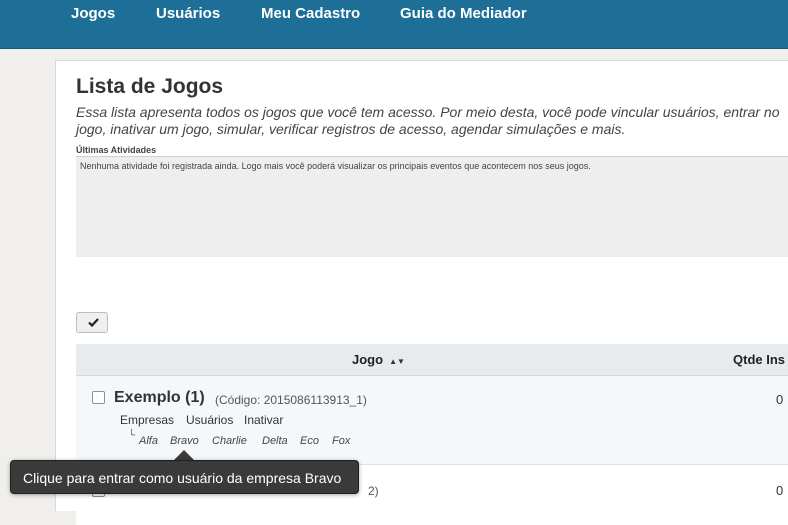 The image size is (788, 525). Describe the element at coordinates (759, 359) in the screenshot. I see `column-header-qtde: Qtde Ins` at that location.